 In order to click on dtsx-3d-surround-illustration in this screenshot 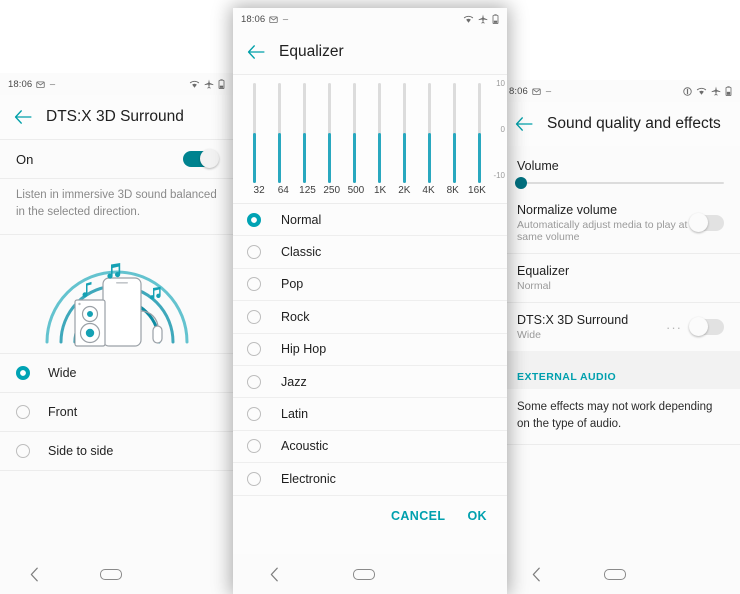, I will do `click(116, 294)`.